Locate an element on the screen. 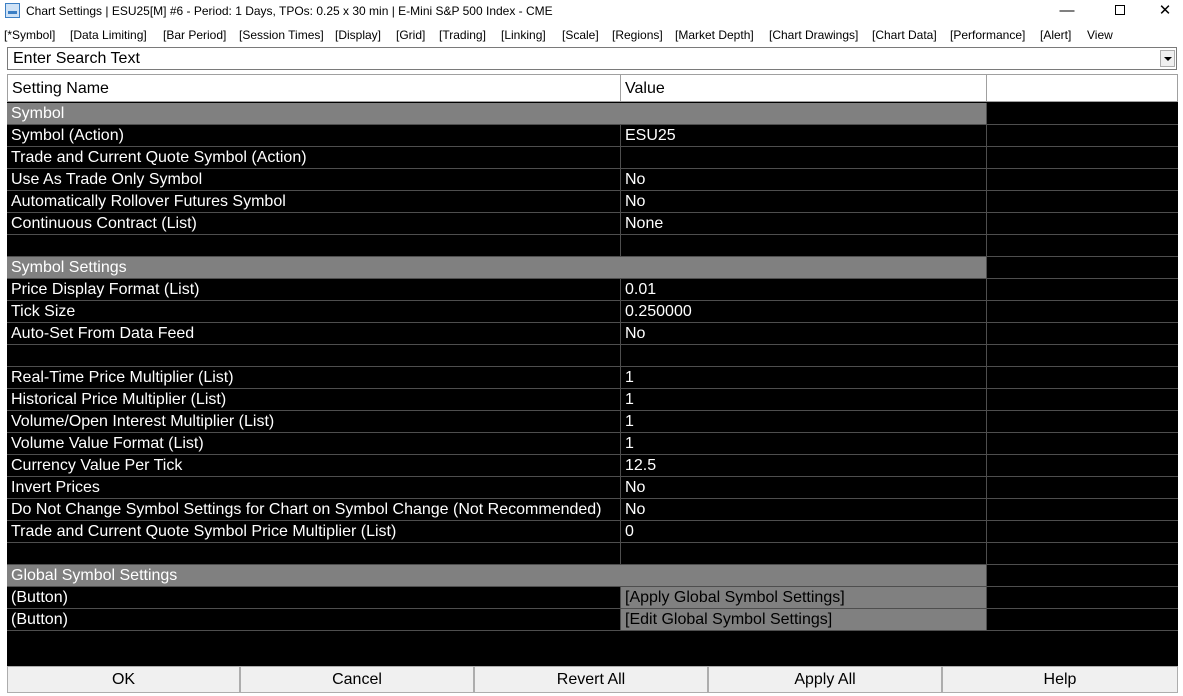 The width and height of the screenshot is (1183, 696). setting-row: Symbol (Action) ESU25 is located at coordinates (592, 136).